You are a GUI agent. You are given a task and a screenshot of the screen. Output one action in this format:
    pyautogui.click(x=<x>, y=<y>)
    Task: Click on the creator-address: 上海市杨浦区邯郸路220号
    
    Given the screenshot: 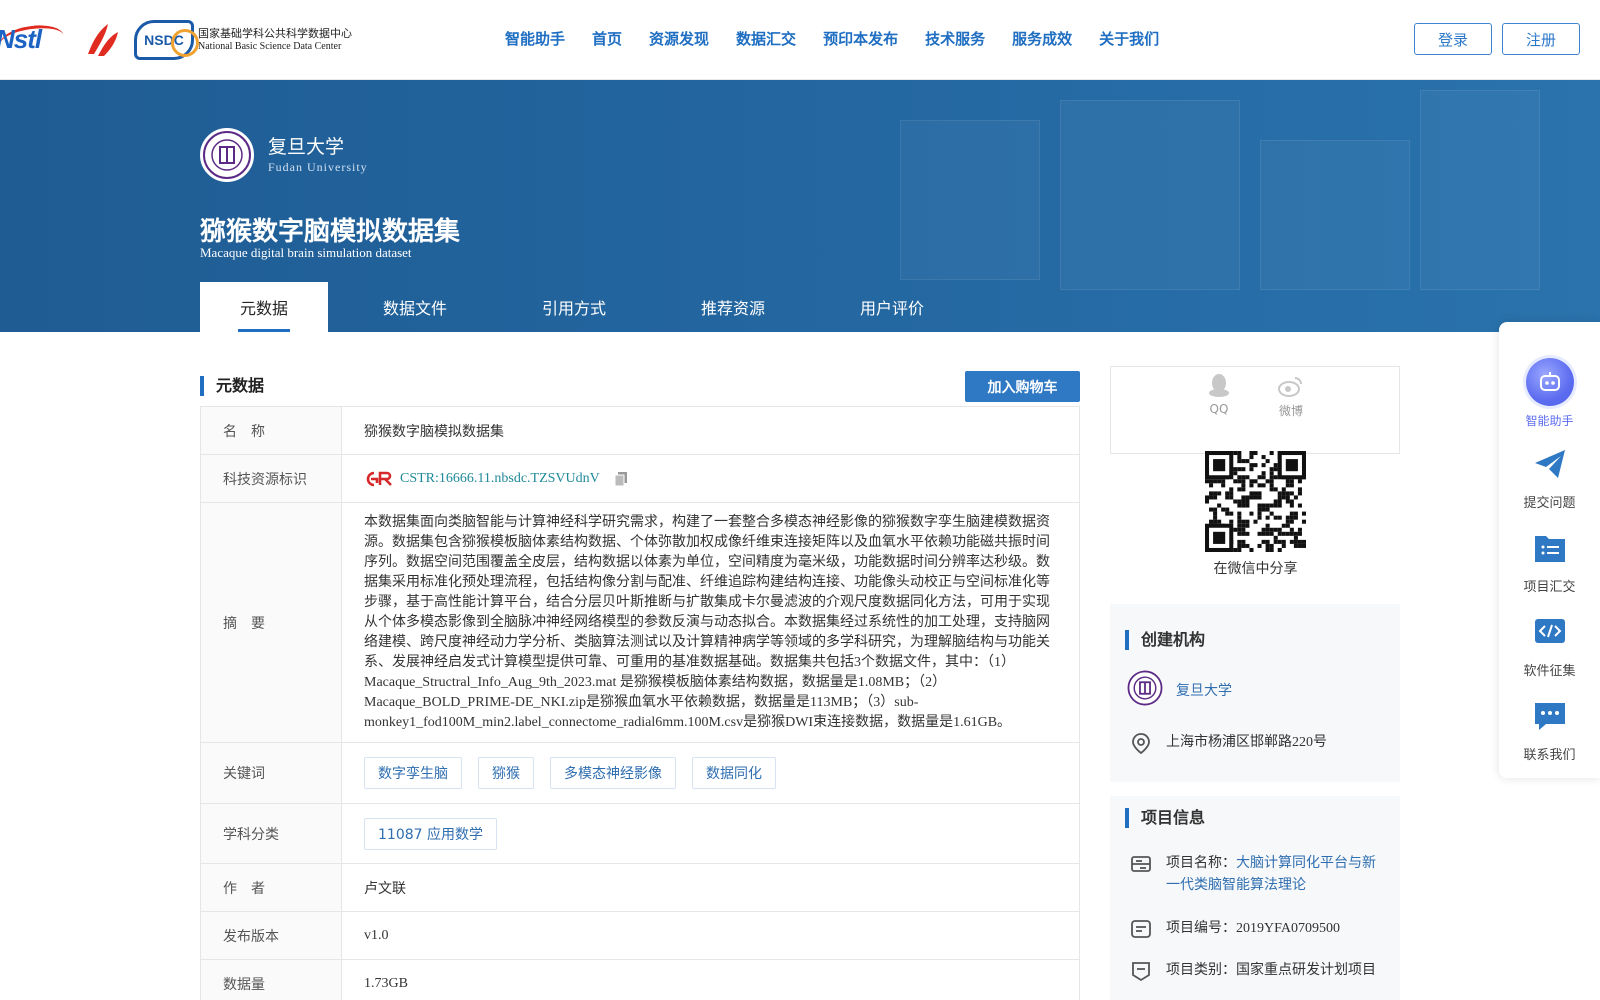 What is the action you would take?
    pyautogui.click(x=1246, y=742)
    